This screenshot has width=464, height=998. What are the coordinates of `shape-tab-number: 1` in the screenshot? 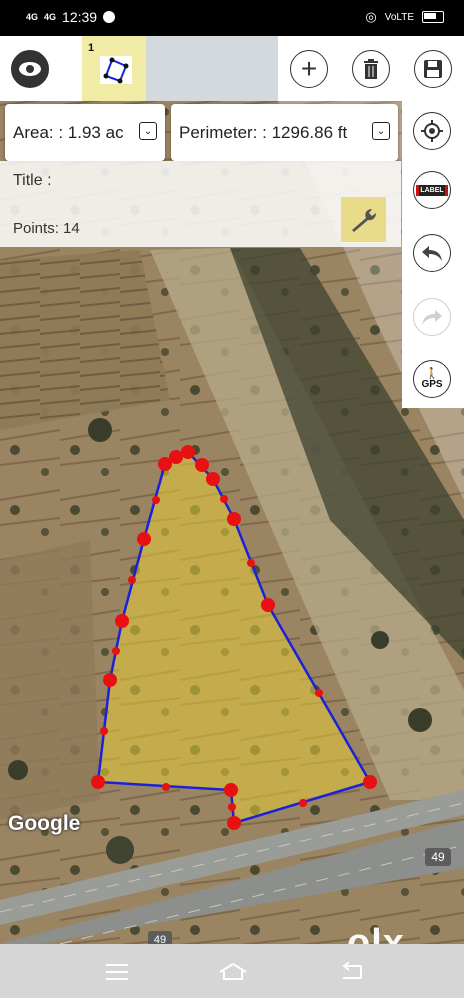 It's located at (91, 48).